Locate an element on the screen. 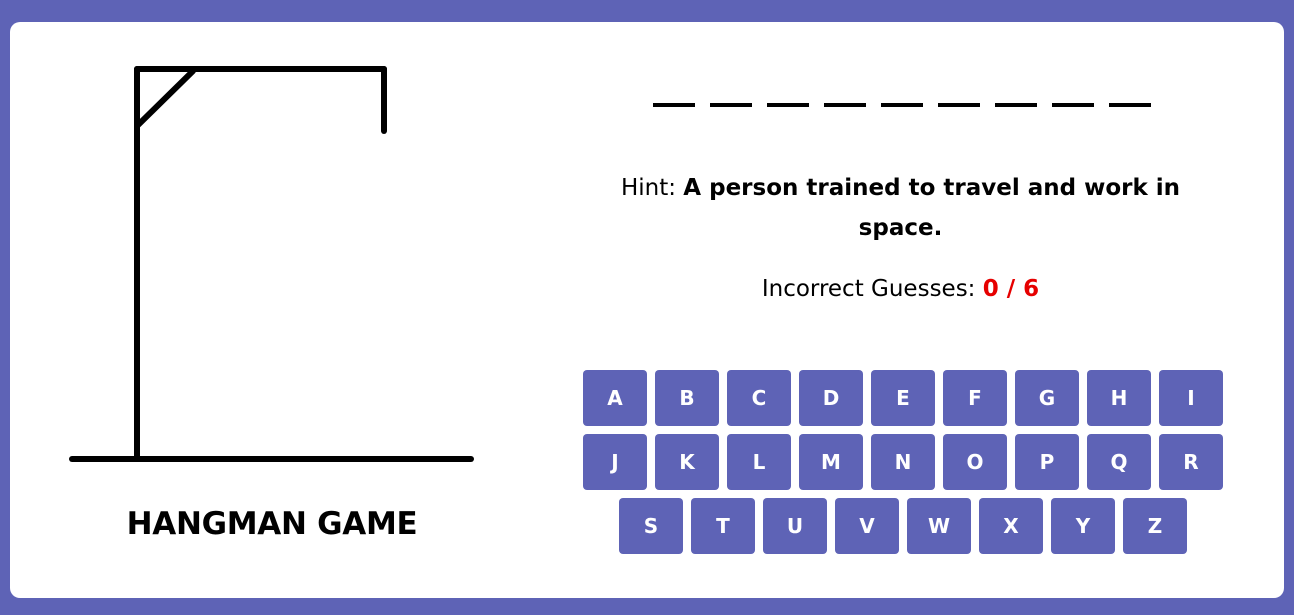  key-x: X is located at coordinates (1011, 526).